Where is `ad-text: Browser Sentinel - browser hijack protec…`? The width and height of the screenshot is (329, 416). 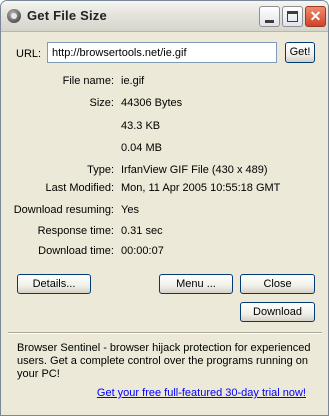 ad-text: Browser Sentinel - browser hijack protec… is located at coordinates (164, 361).